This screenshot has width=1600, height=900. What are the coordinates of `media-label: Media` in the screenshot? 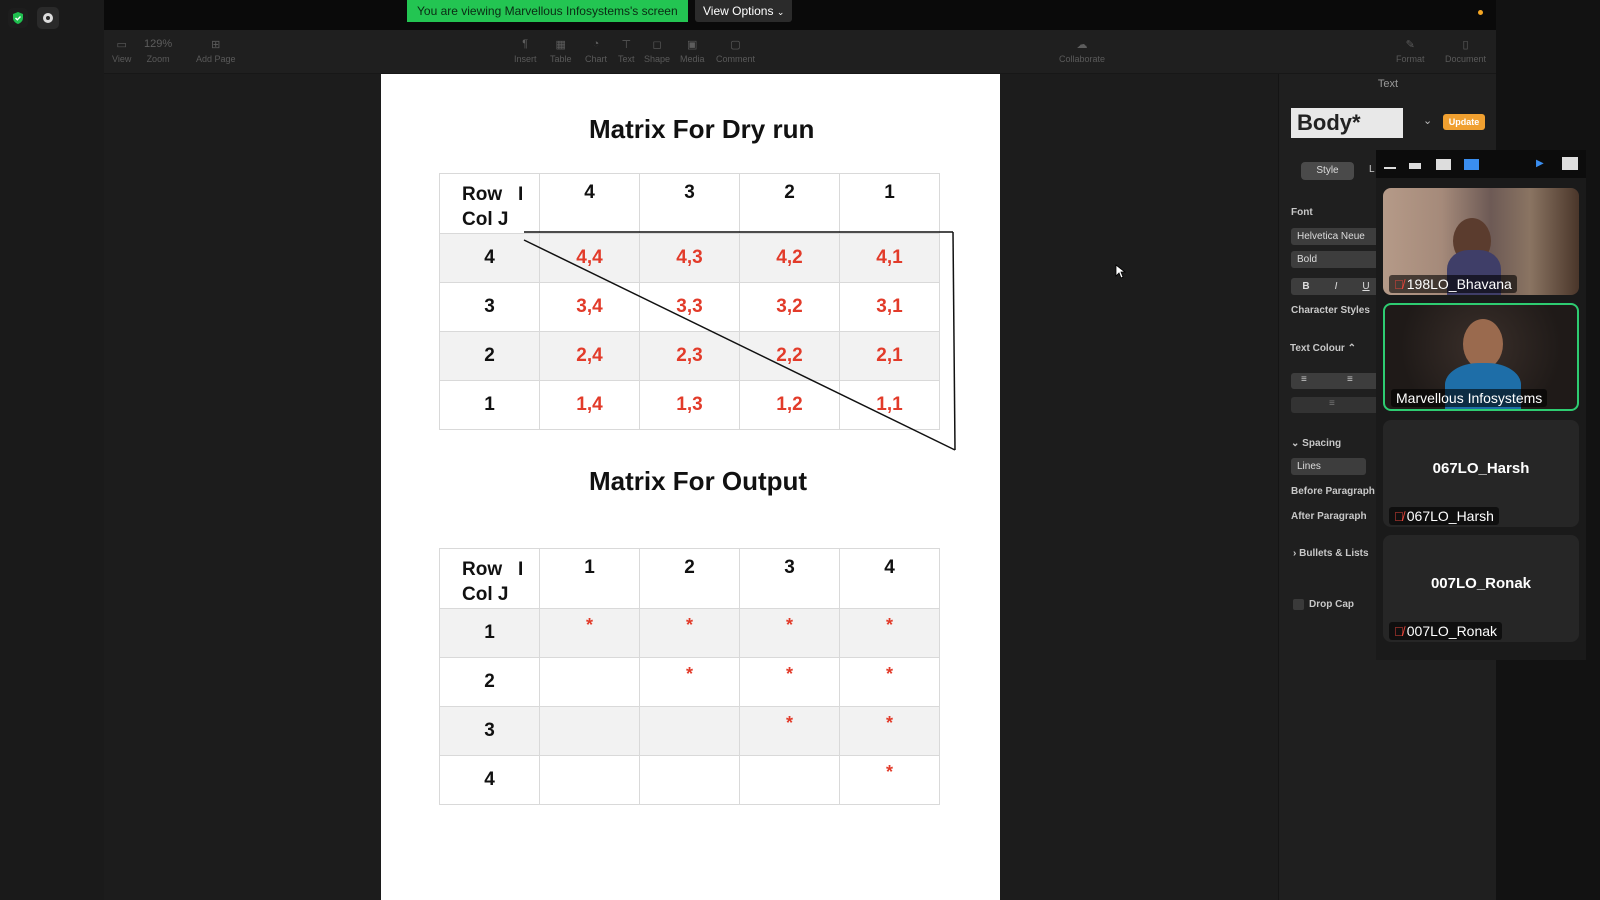 It's located at (692, 59).